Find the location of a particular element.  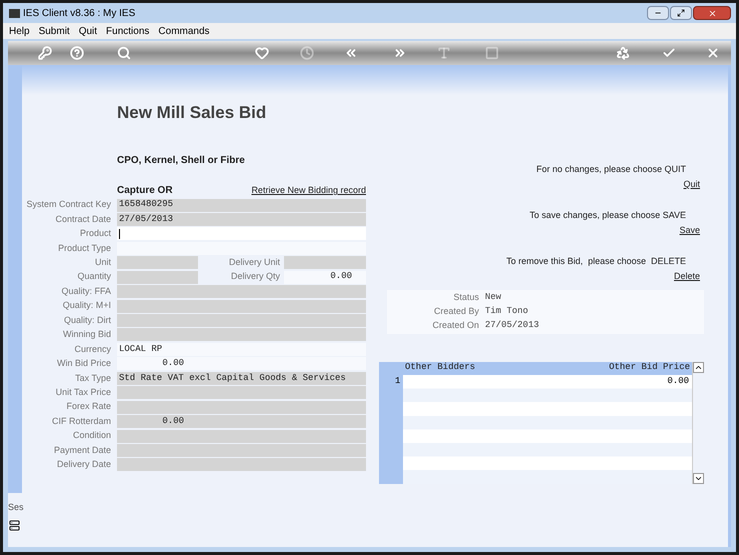

field-label: CIF Rotterdam is located at coordinates (80, 421).